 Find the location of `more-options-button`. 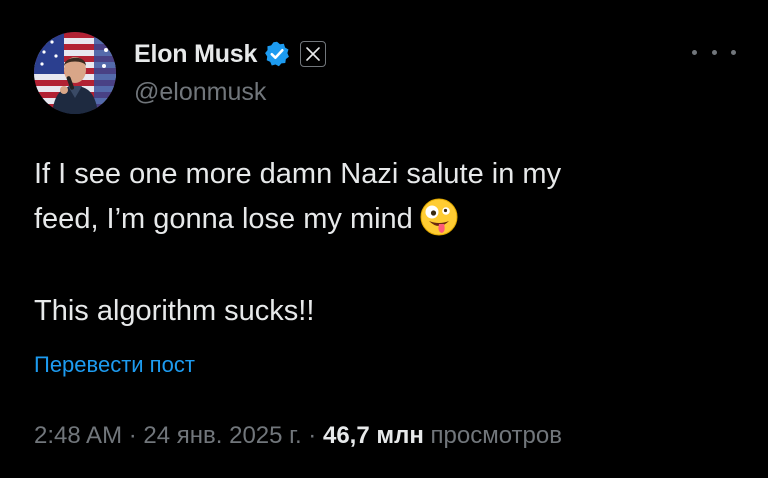

more-options-button is located at coordinates (714, 52).